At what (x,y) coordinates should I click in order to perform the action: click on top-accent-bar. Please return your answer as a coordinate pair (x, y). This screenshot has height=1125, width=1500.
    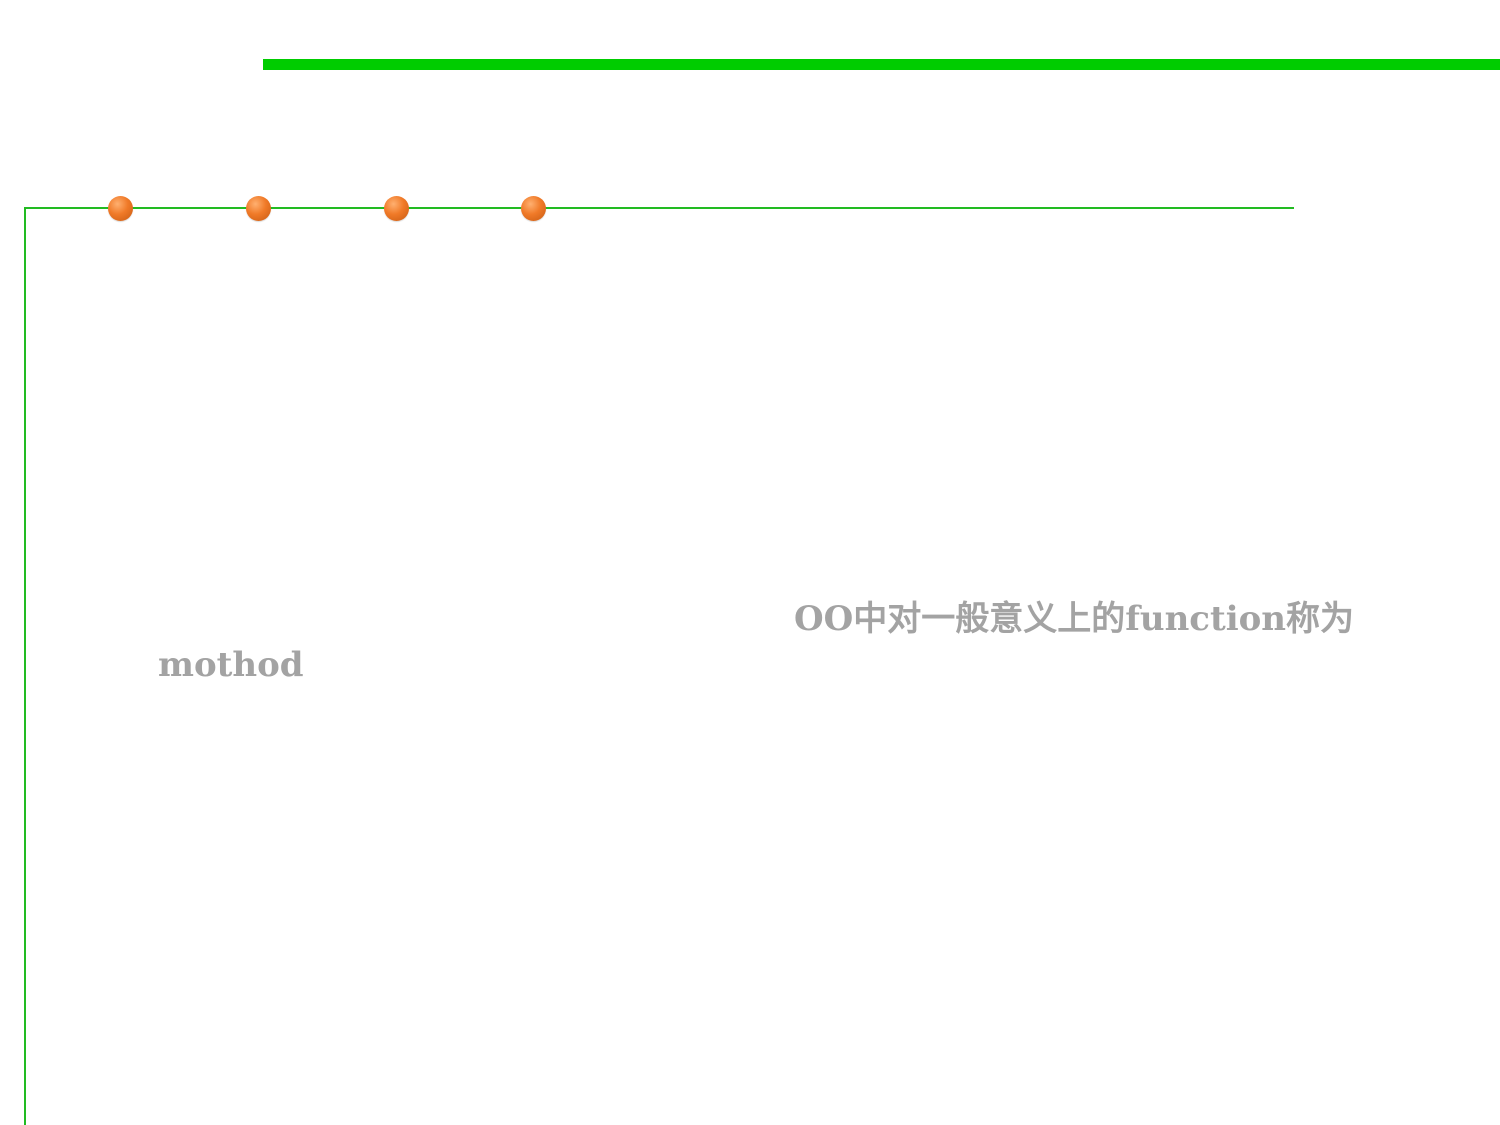
    Looking at the image, I should click on (881, 64).